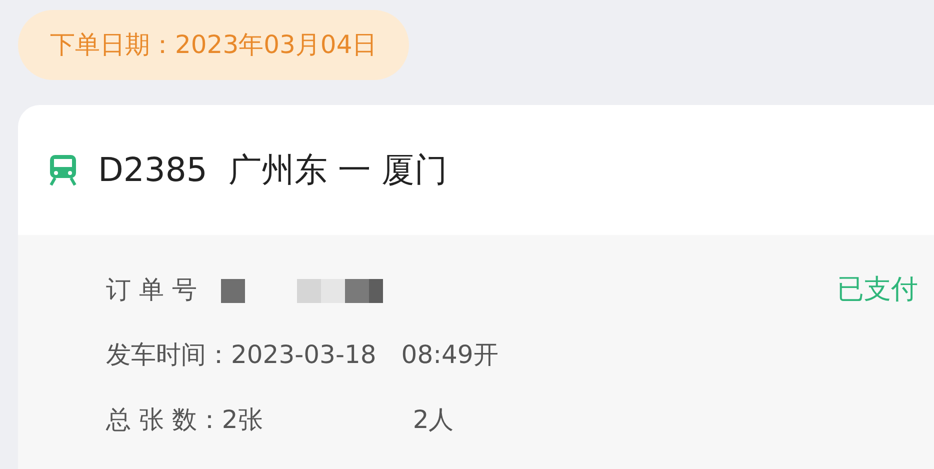  What do you see at coordinates (273, 170) in the screenshot?
I see `trip-title: D2385 广州东 一 厦门` at bounding box center [273, 170].